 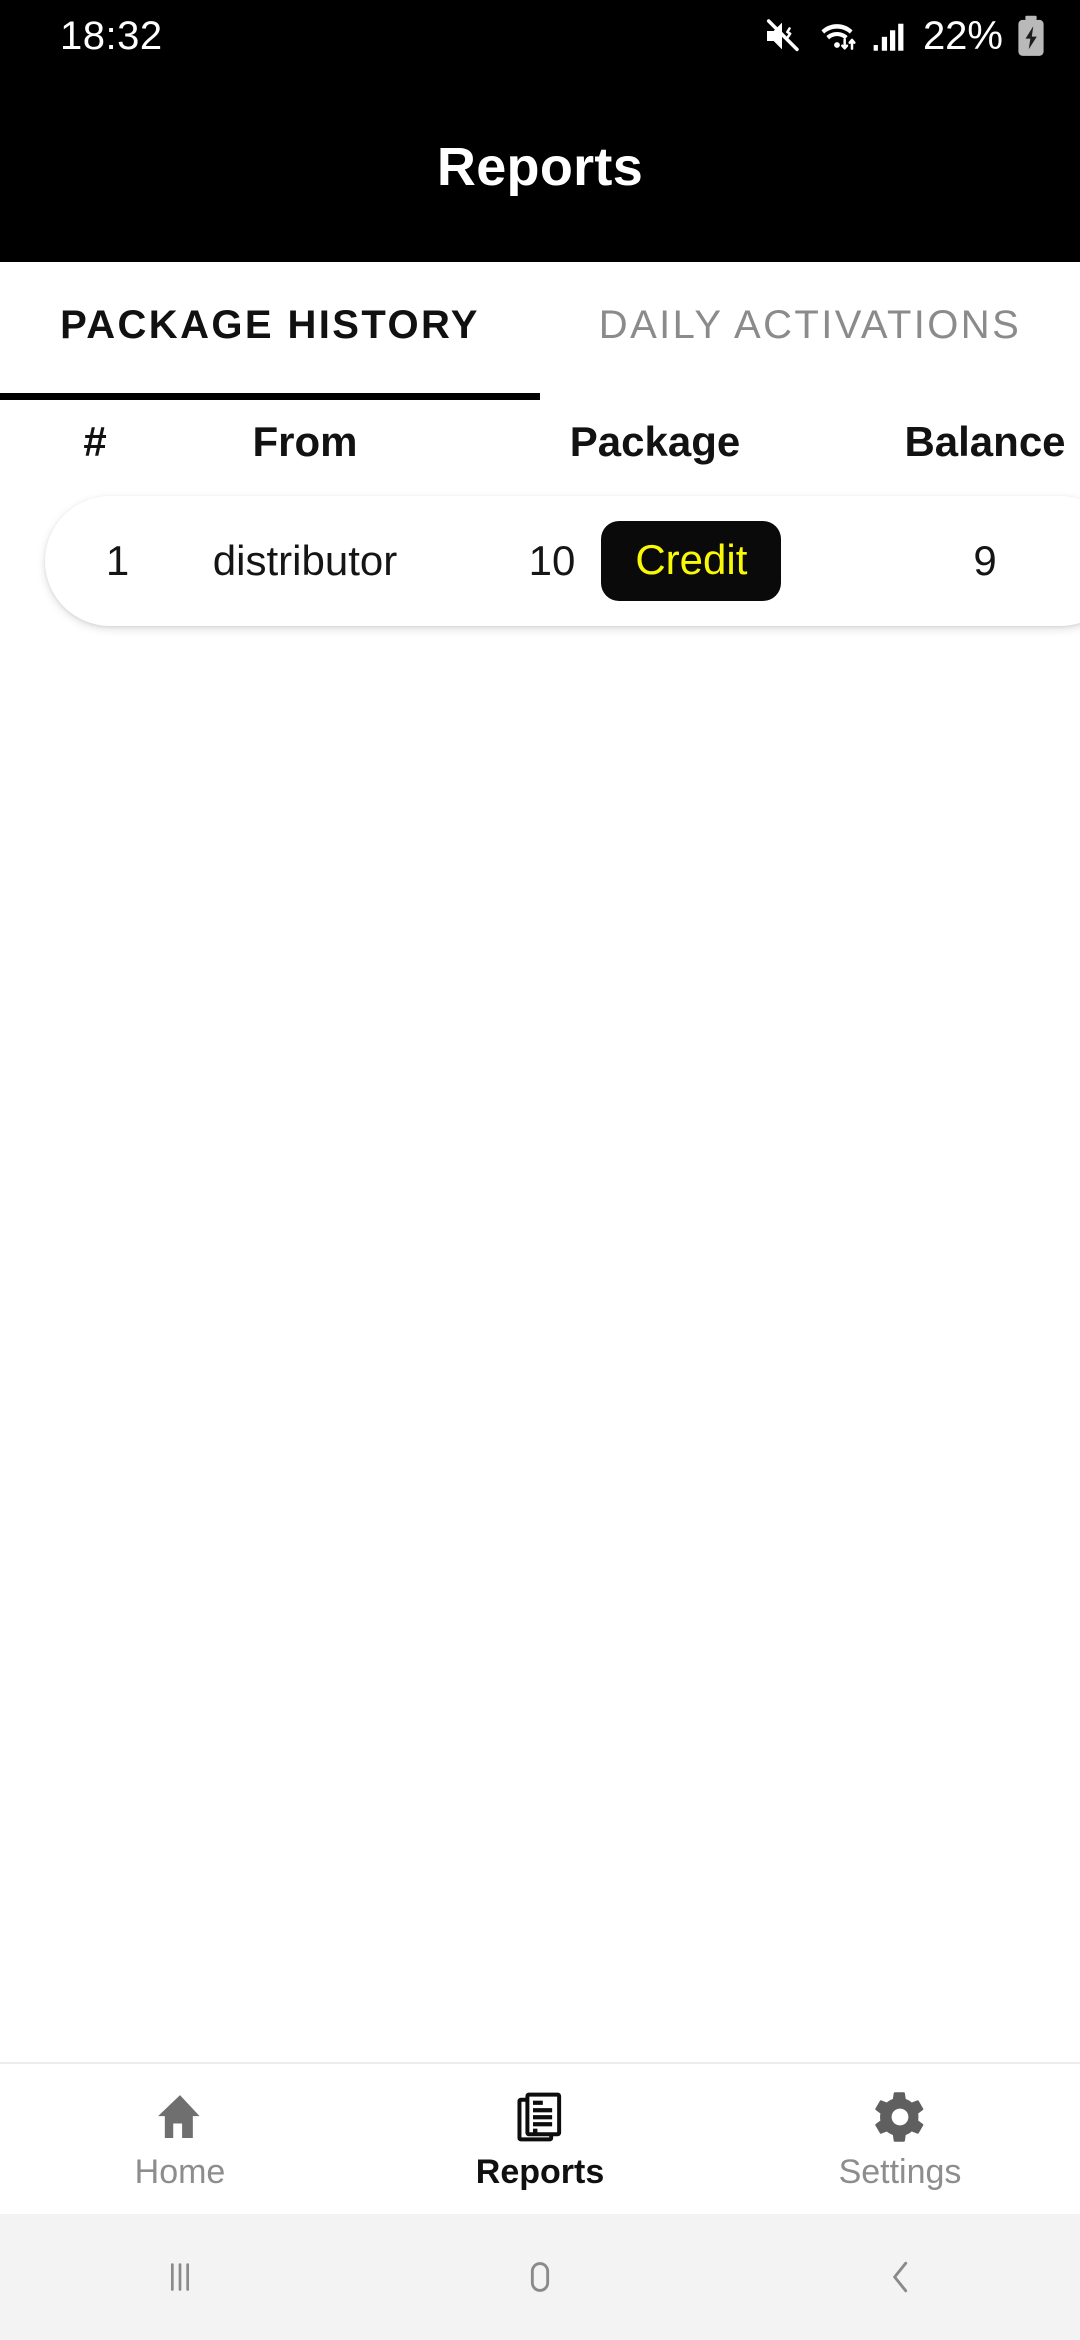 I want to click on document-report-icon, so click(x=540, y=2117).